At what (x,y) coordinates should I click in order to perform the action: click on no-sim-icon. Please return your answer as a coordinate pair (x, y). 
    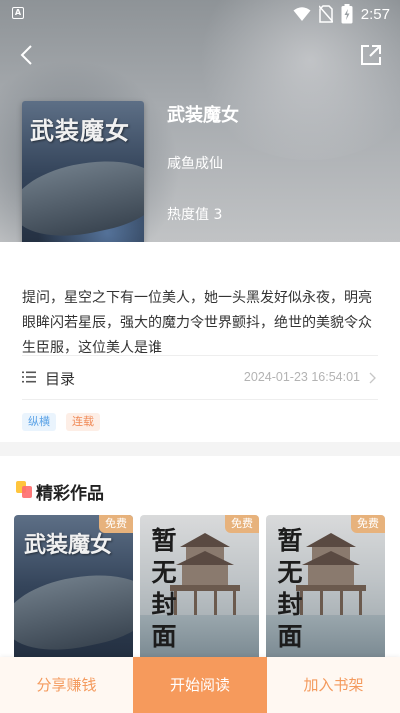
    Looking at the image, I should click on (325, 14).